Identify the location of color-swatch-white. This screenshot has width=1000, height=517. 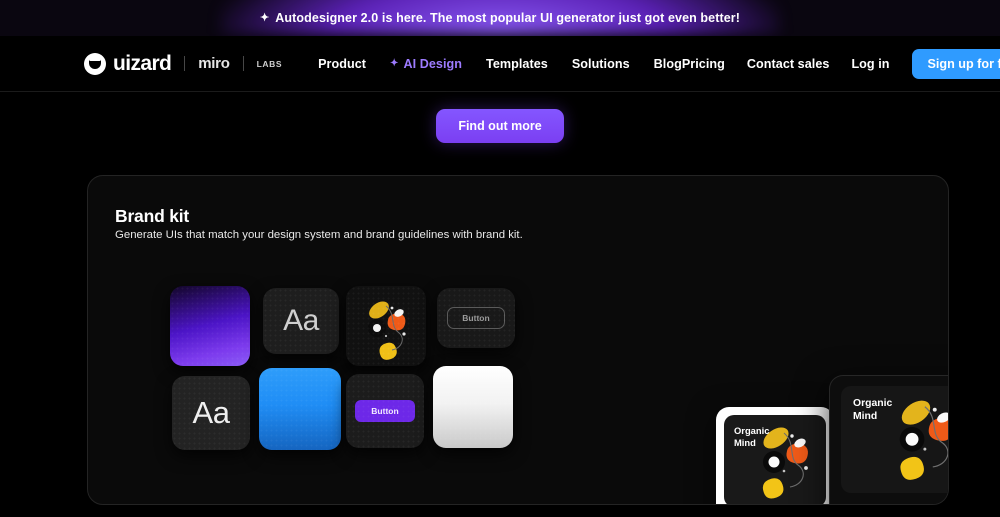
(474, 412).